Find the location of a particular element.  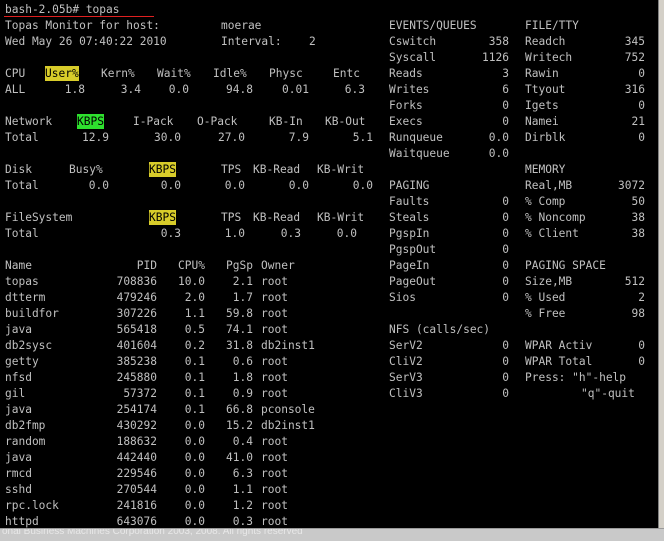

process-header-pgsp: PgSp is located at coordinates (239, 265).